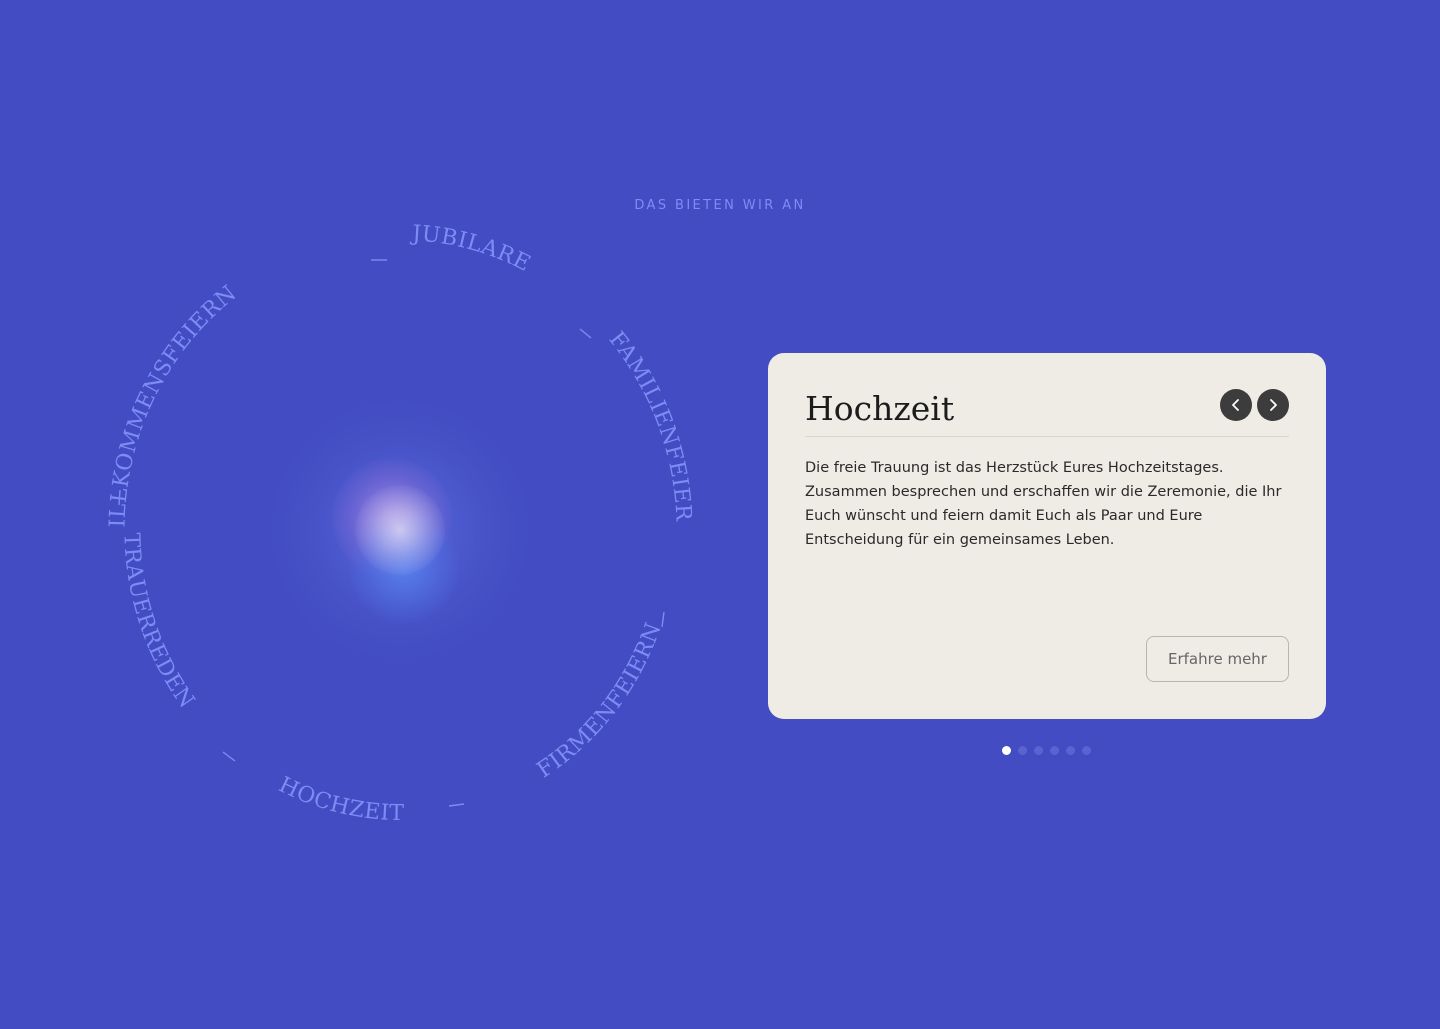 The width and height of the screenshot is (1440, 1029). I want to click on ring-item-willkommensfeiern: WILLKOMMENSFEIERN, so click(121, 264).